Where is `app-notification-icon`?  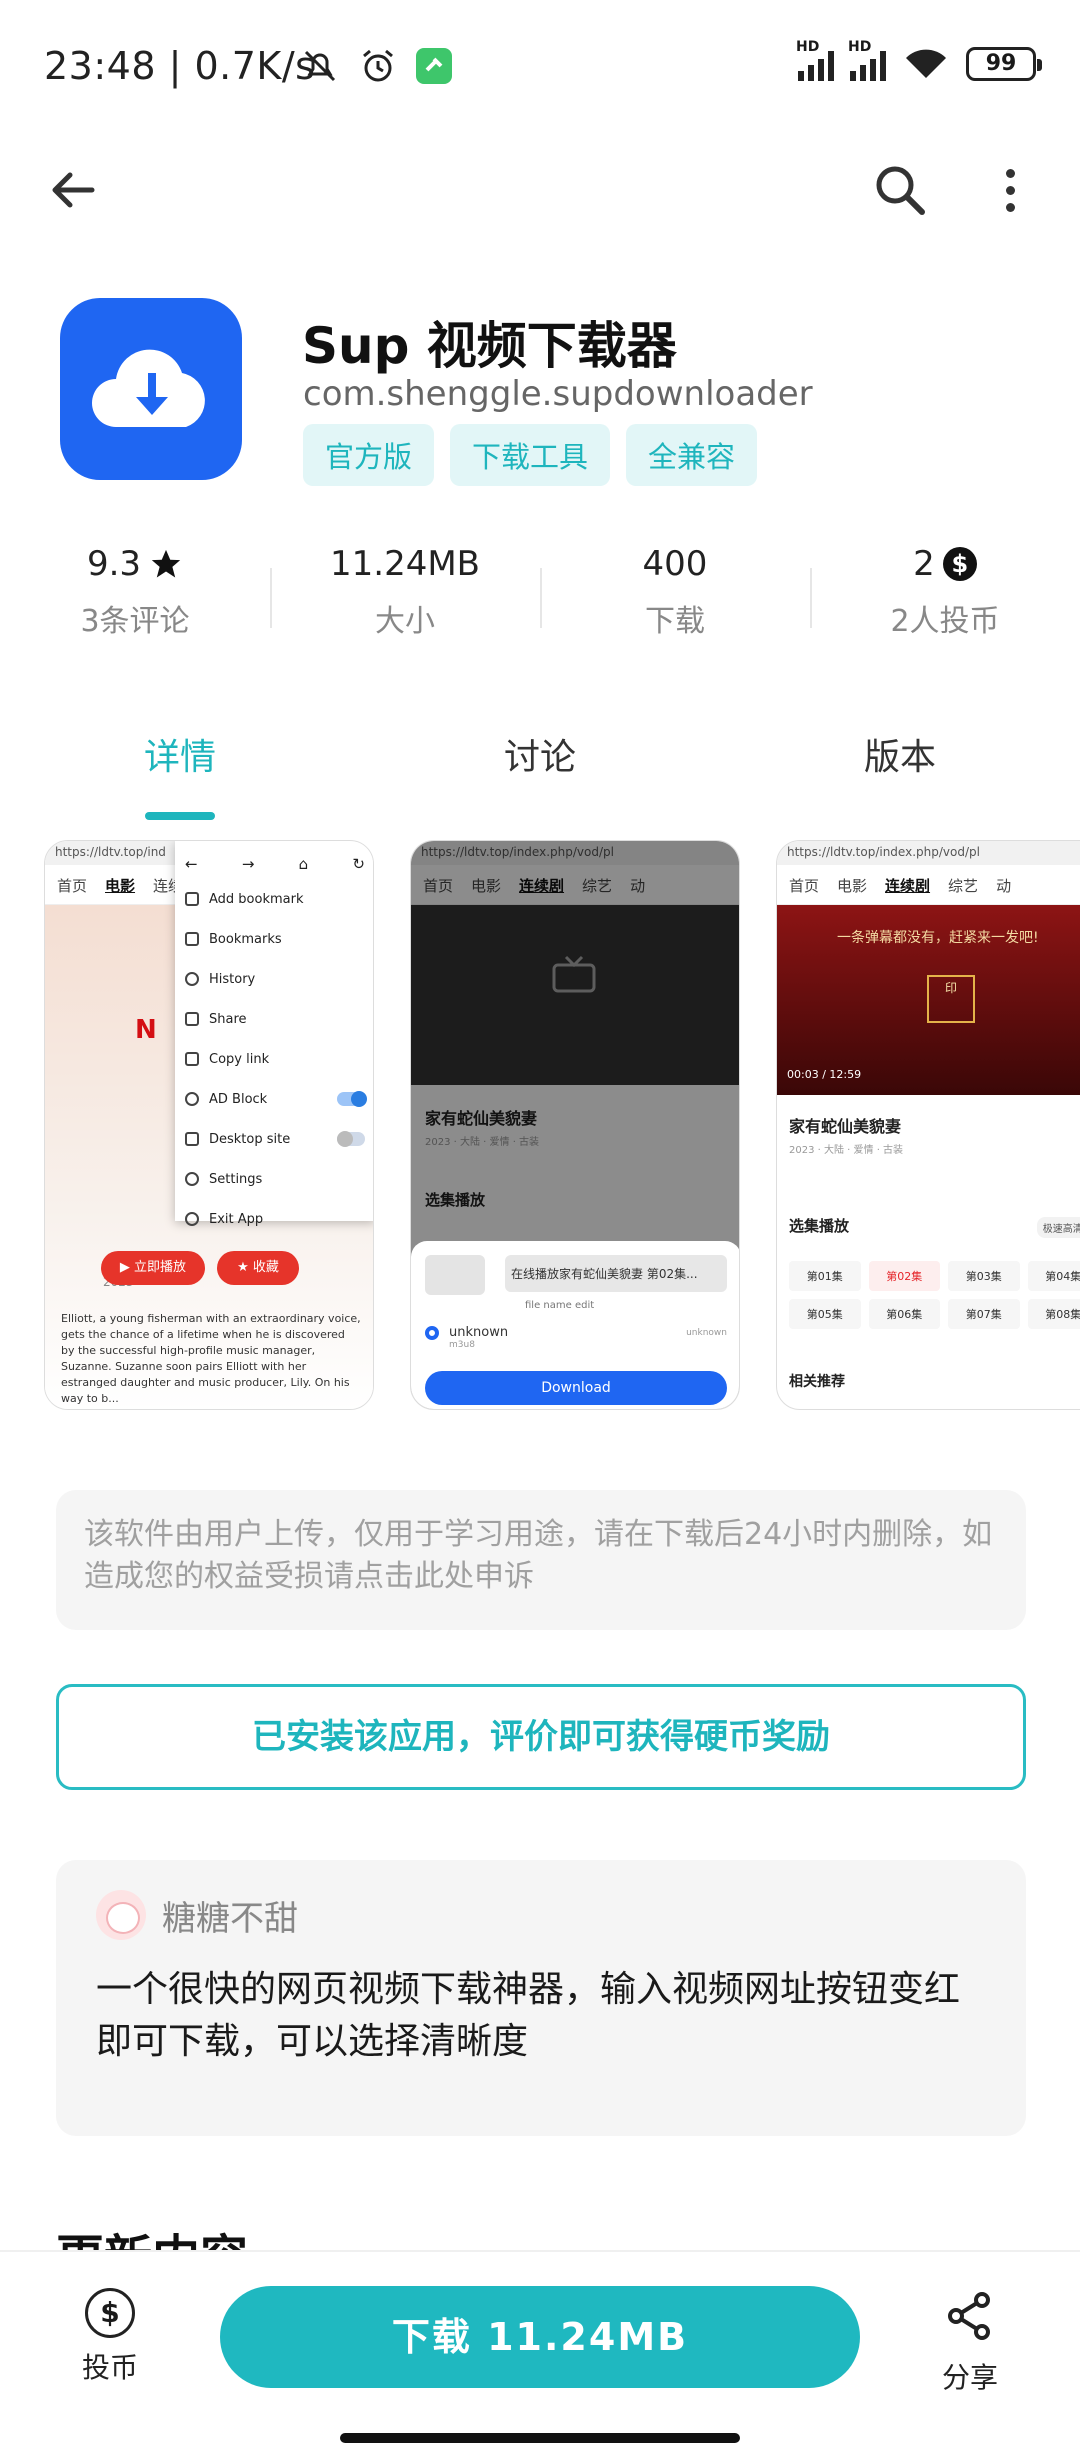
app-notification-icon is located at coordinates (434, 66).